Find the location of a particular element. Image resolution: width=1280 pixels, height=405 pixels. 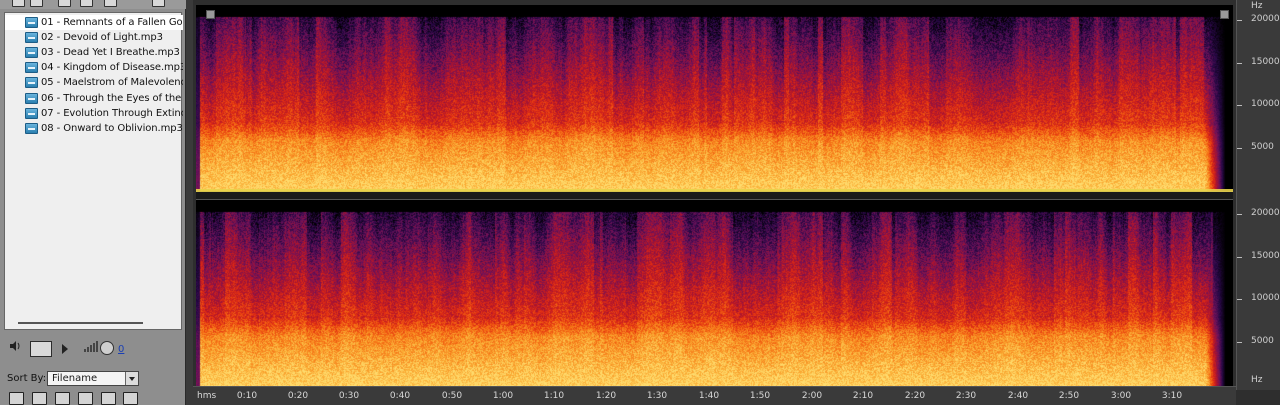

file-label: 04 - Kingdom of Disease.mp3 is located at coordinates (112, 67).